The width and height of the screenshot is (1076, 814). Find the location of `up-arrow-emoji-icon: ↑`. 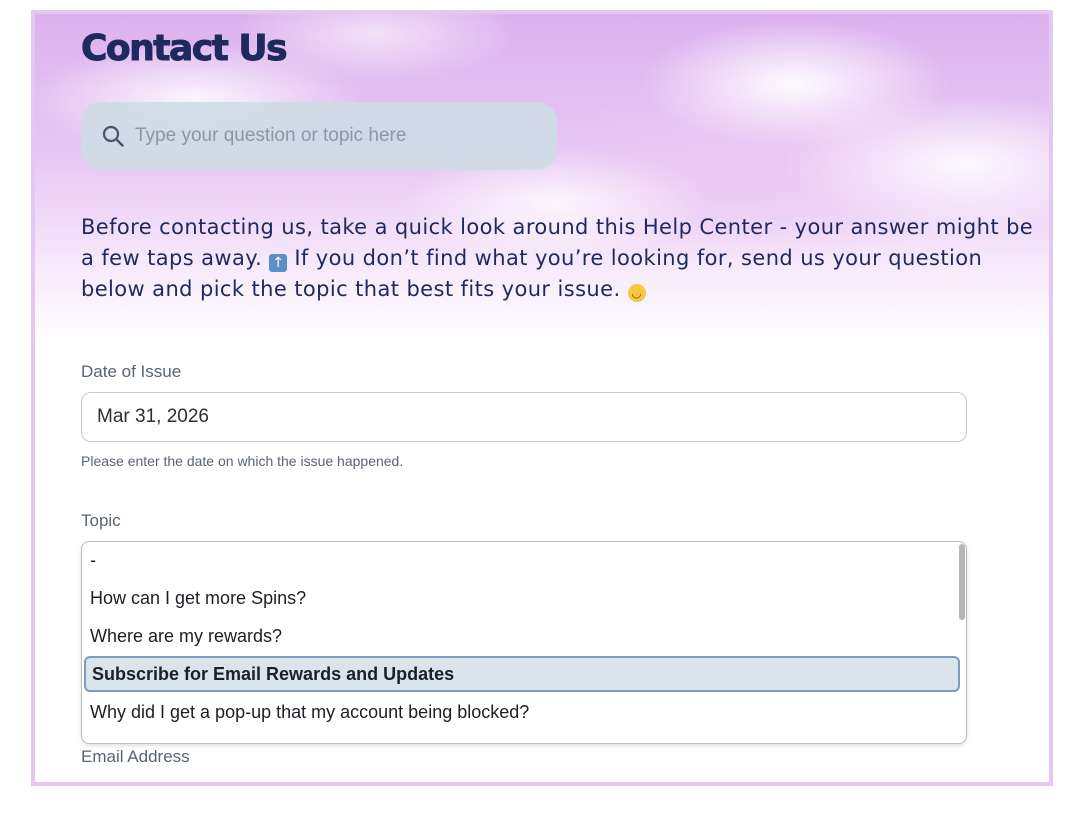

up-arrow-emoji-icon: ↑ is located at coordinates (278, 263).